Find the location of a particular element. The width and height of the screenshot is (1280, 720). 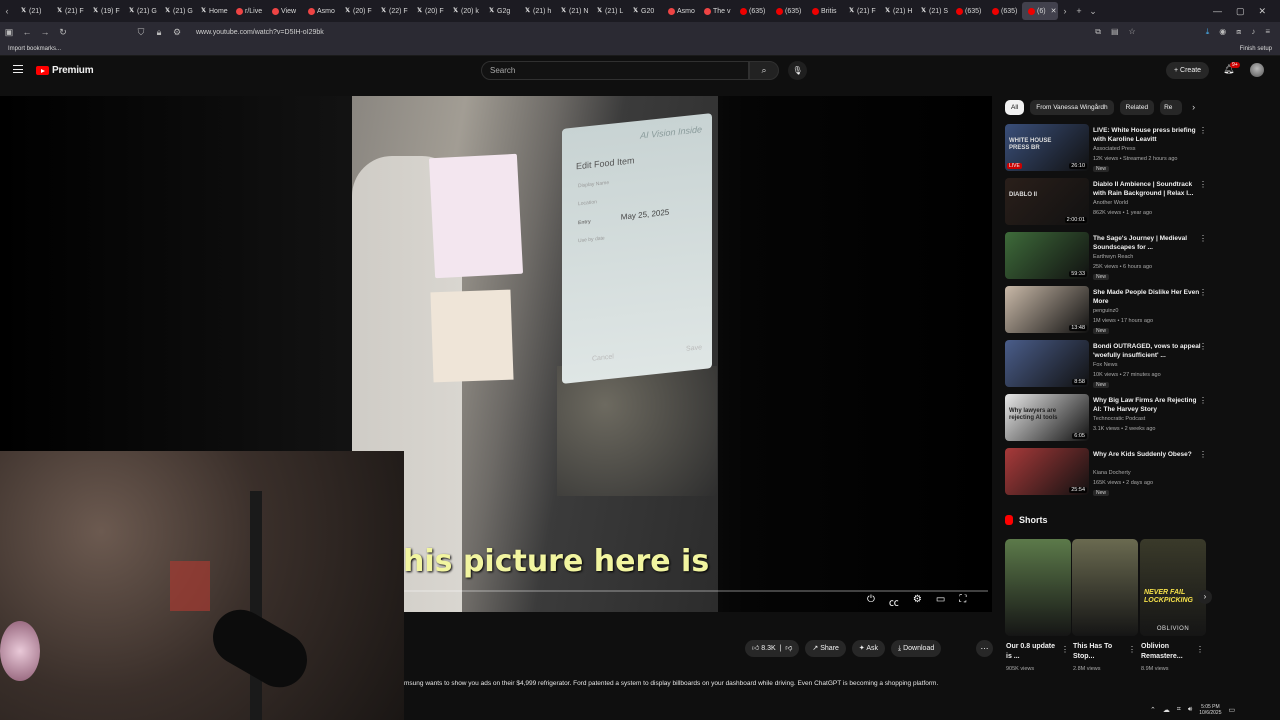

browser-tab: r/Live is located at coordinates (248, 11).